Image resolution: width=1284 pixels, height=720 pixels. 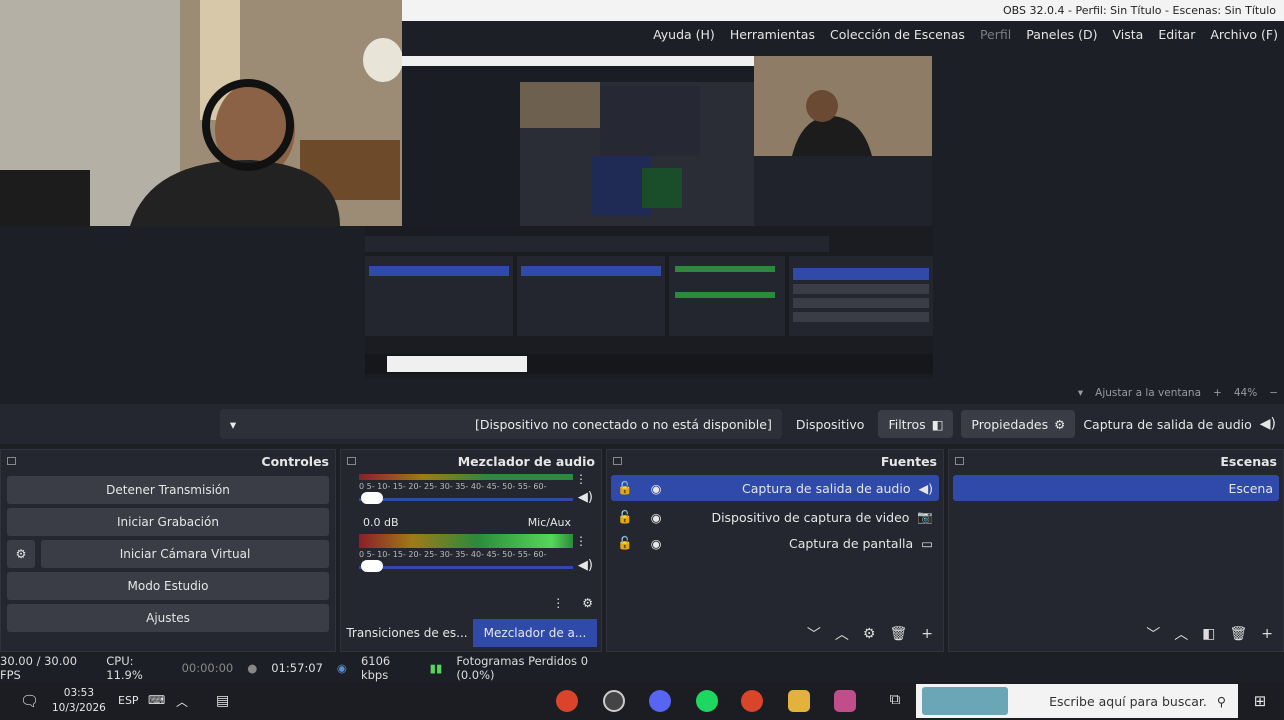 I want to click on chevron-down-icon: ▾, so click(x=1080, y=393).